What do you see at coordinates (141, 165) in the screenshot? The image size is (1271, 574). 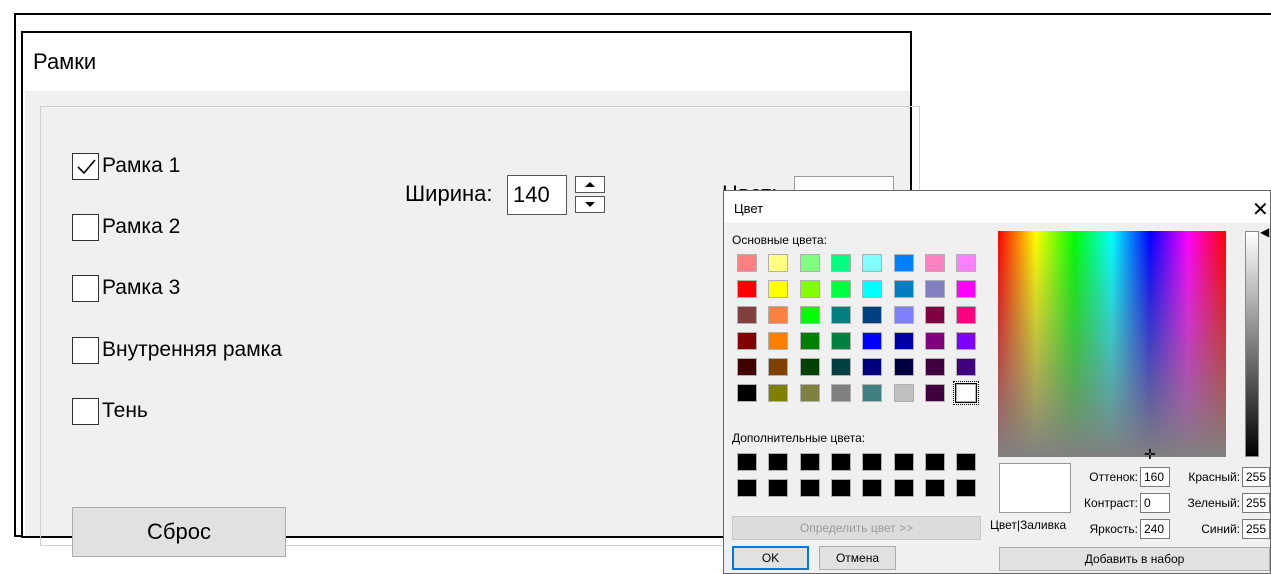 I see `checkbox-label: Рамка 1` at bounding box center [141, 165].